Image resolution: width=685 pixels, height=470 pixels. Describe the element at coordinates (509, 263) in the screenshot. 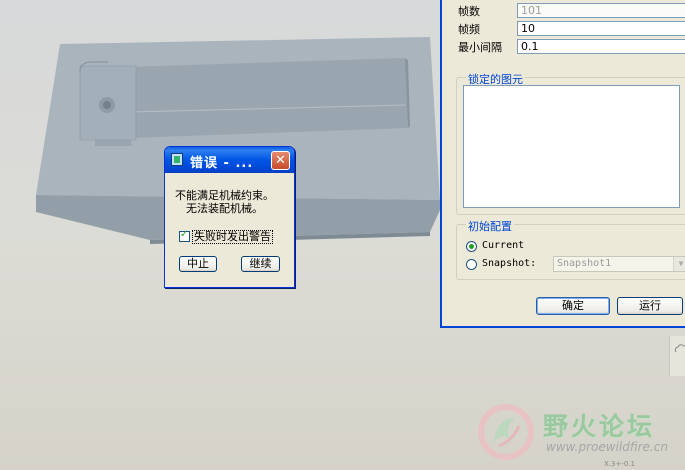

I see `radio-snapshot-label: Snapshot:` at that location.